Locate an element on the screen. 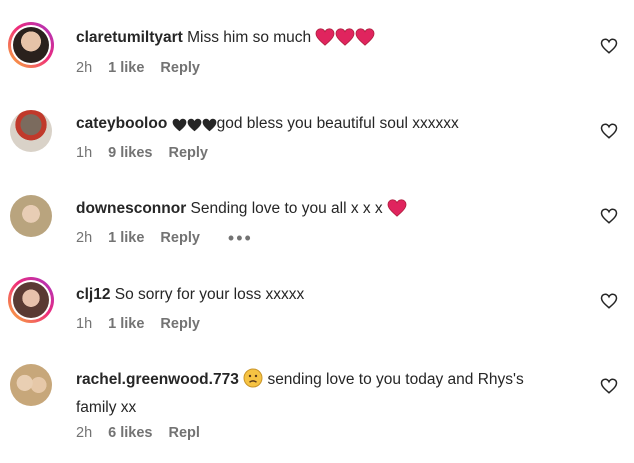 The image size is (634, 463). comment-username: clj12 is located at coordinates (93, 294).